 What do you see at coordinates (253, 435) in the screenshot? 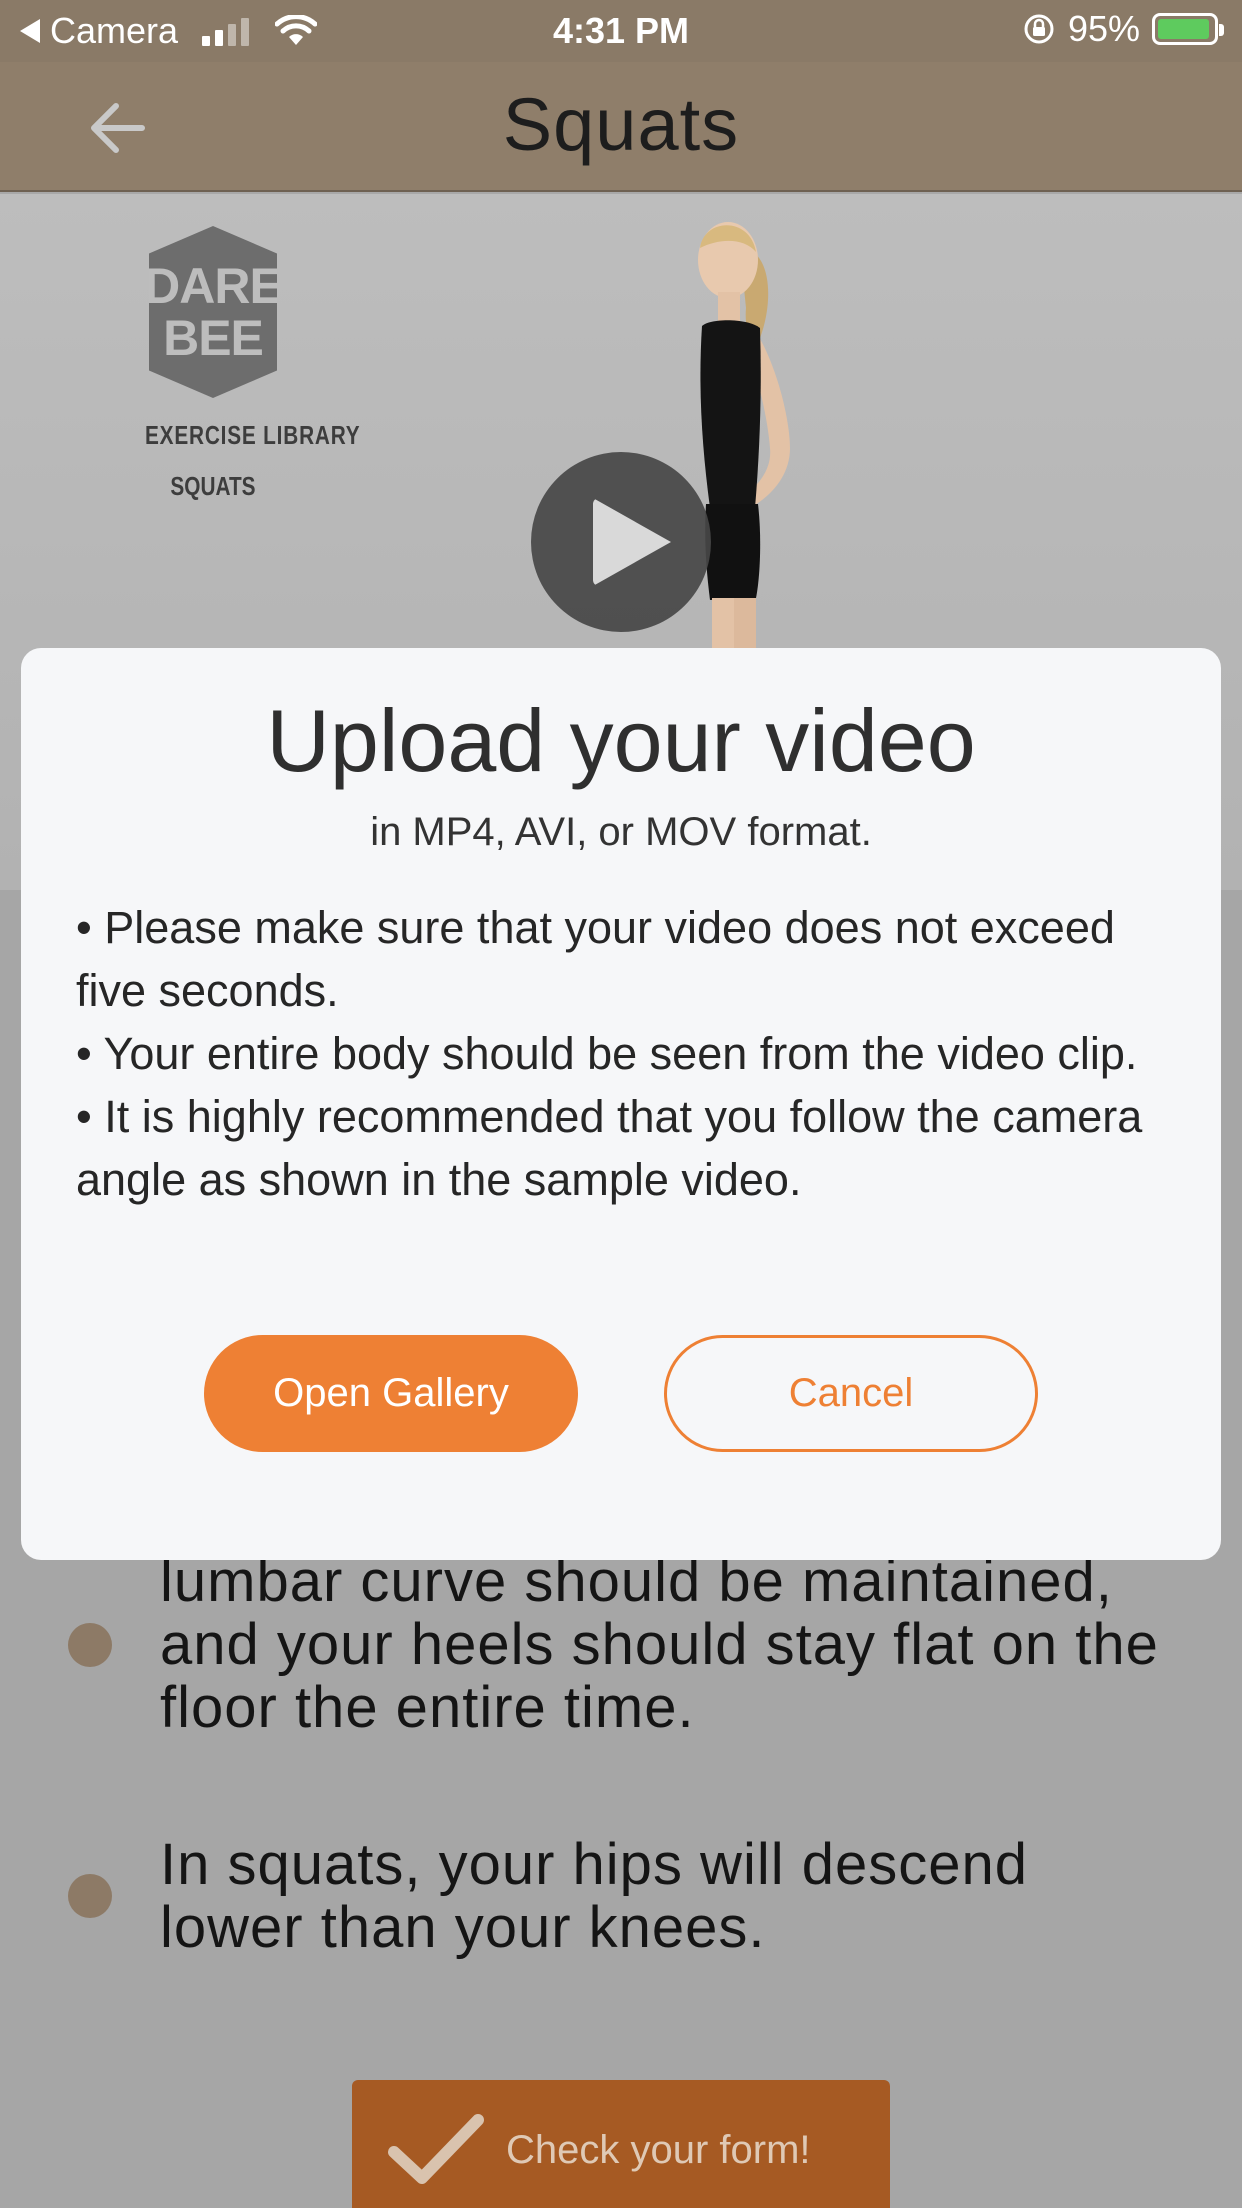
I see `library-label: EXERCISE LIBRARY` at bounding box center [253, 435].